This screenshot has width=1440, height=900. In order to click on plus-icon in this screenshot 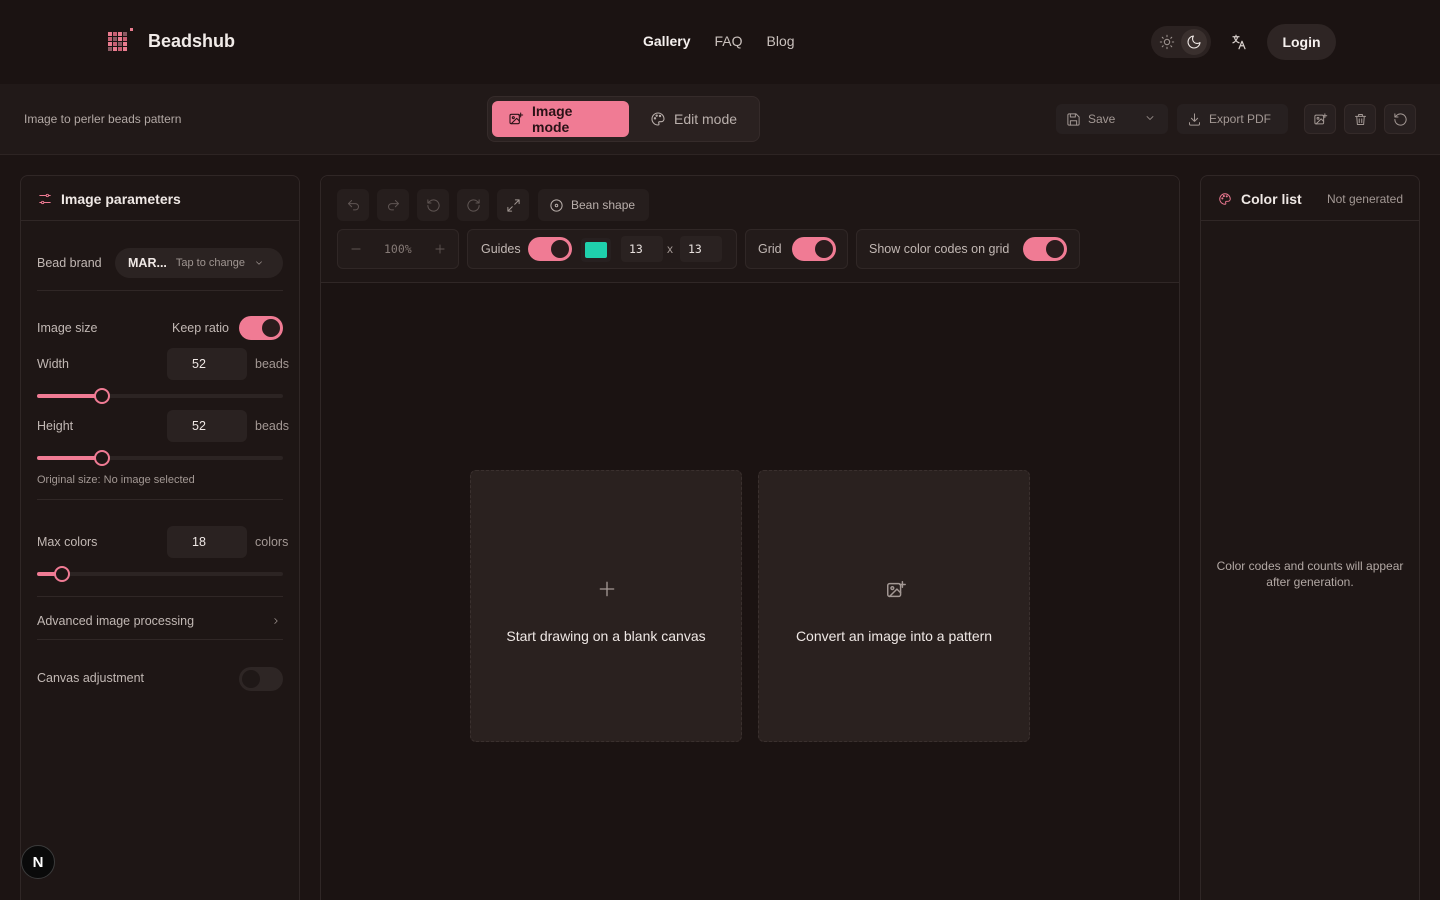, I will do `click(607, 589)`.